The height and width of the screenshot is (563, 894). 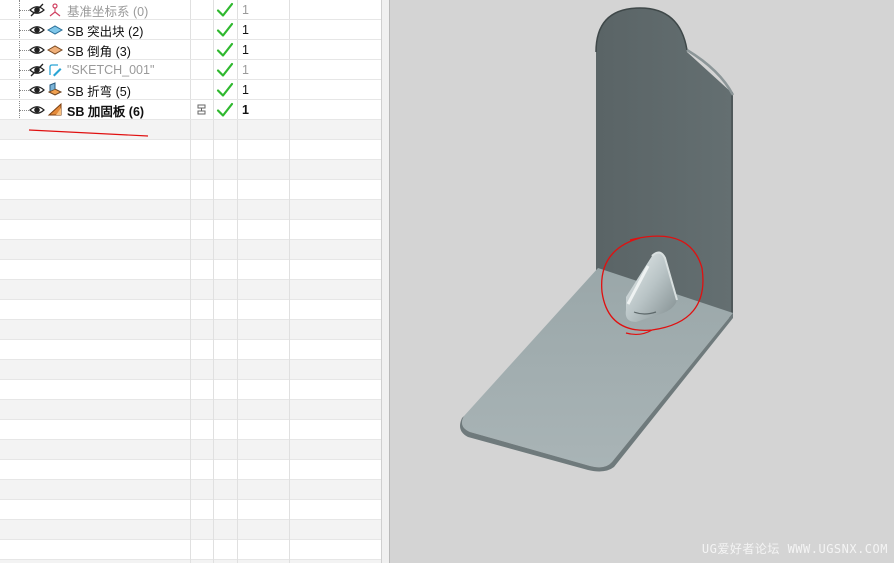 What do you see at coordinates (201, 110) in the screenshot?
I see `dependency-icon` at bounding box center [201, 110].